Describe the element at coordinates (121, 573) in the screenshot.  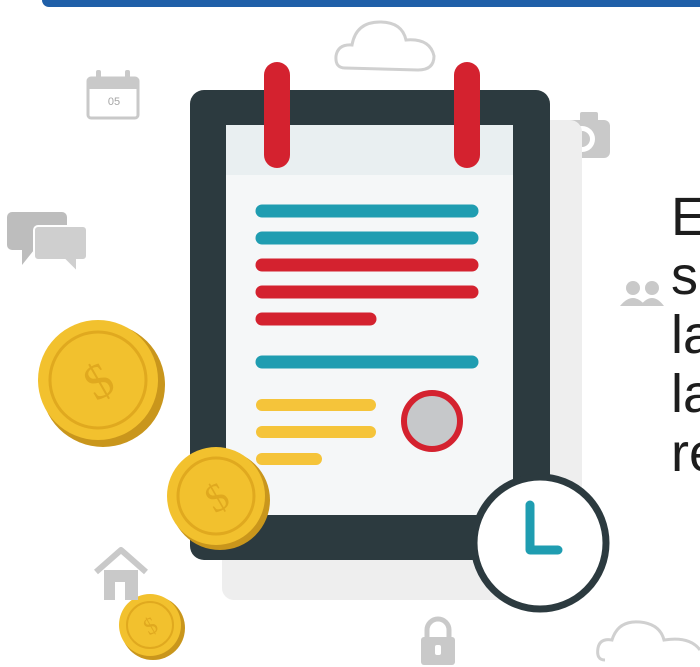
I see `home-icon` at that location.